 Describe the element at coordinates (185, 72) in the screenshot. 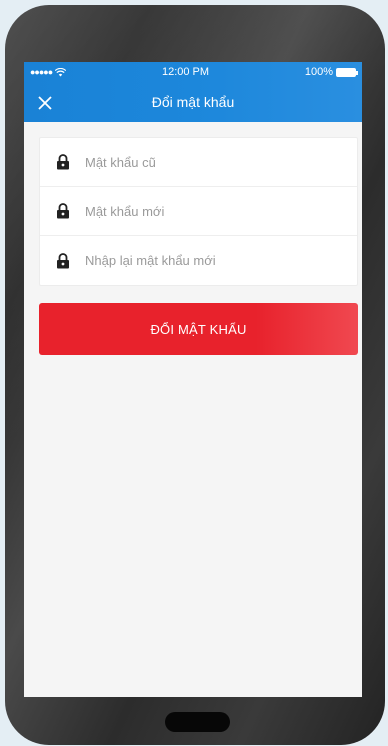

I see `status-time: 12:00 PM` at that location.